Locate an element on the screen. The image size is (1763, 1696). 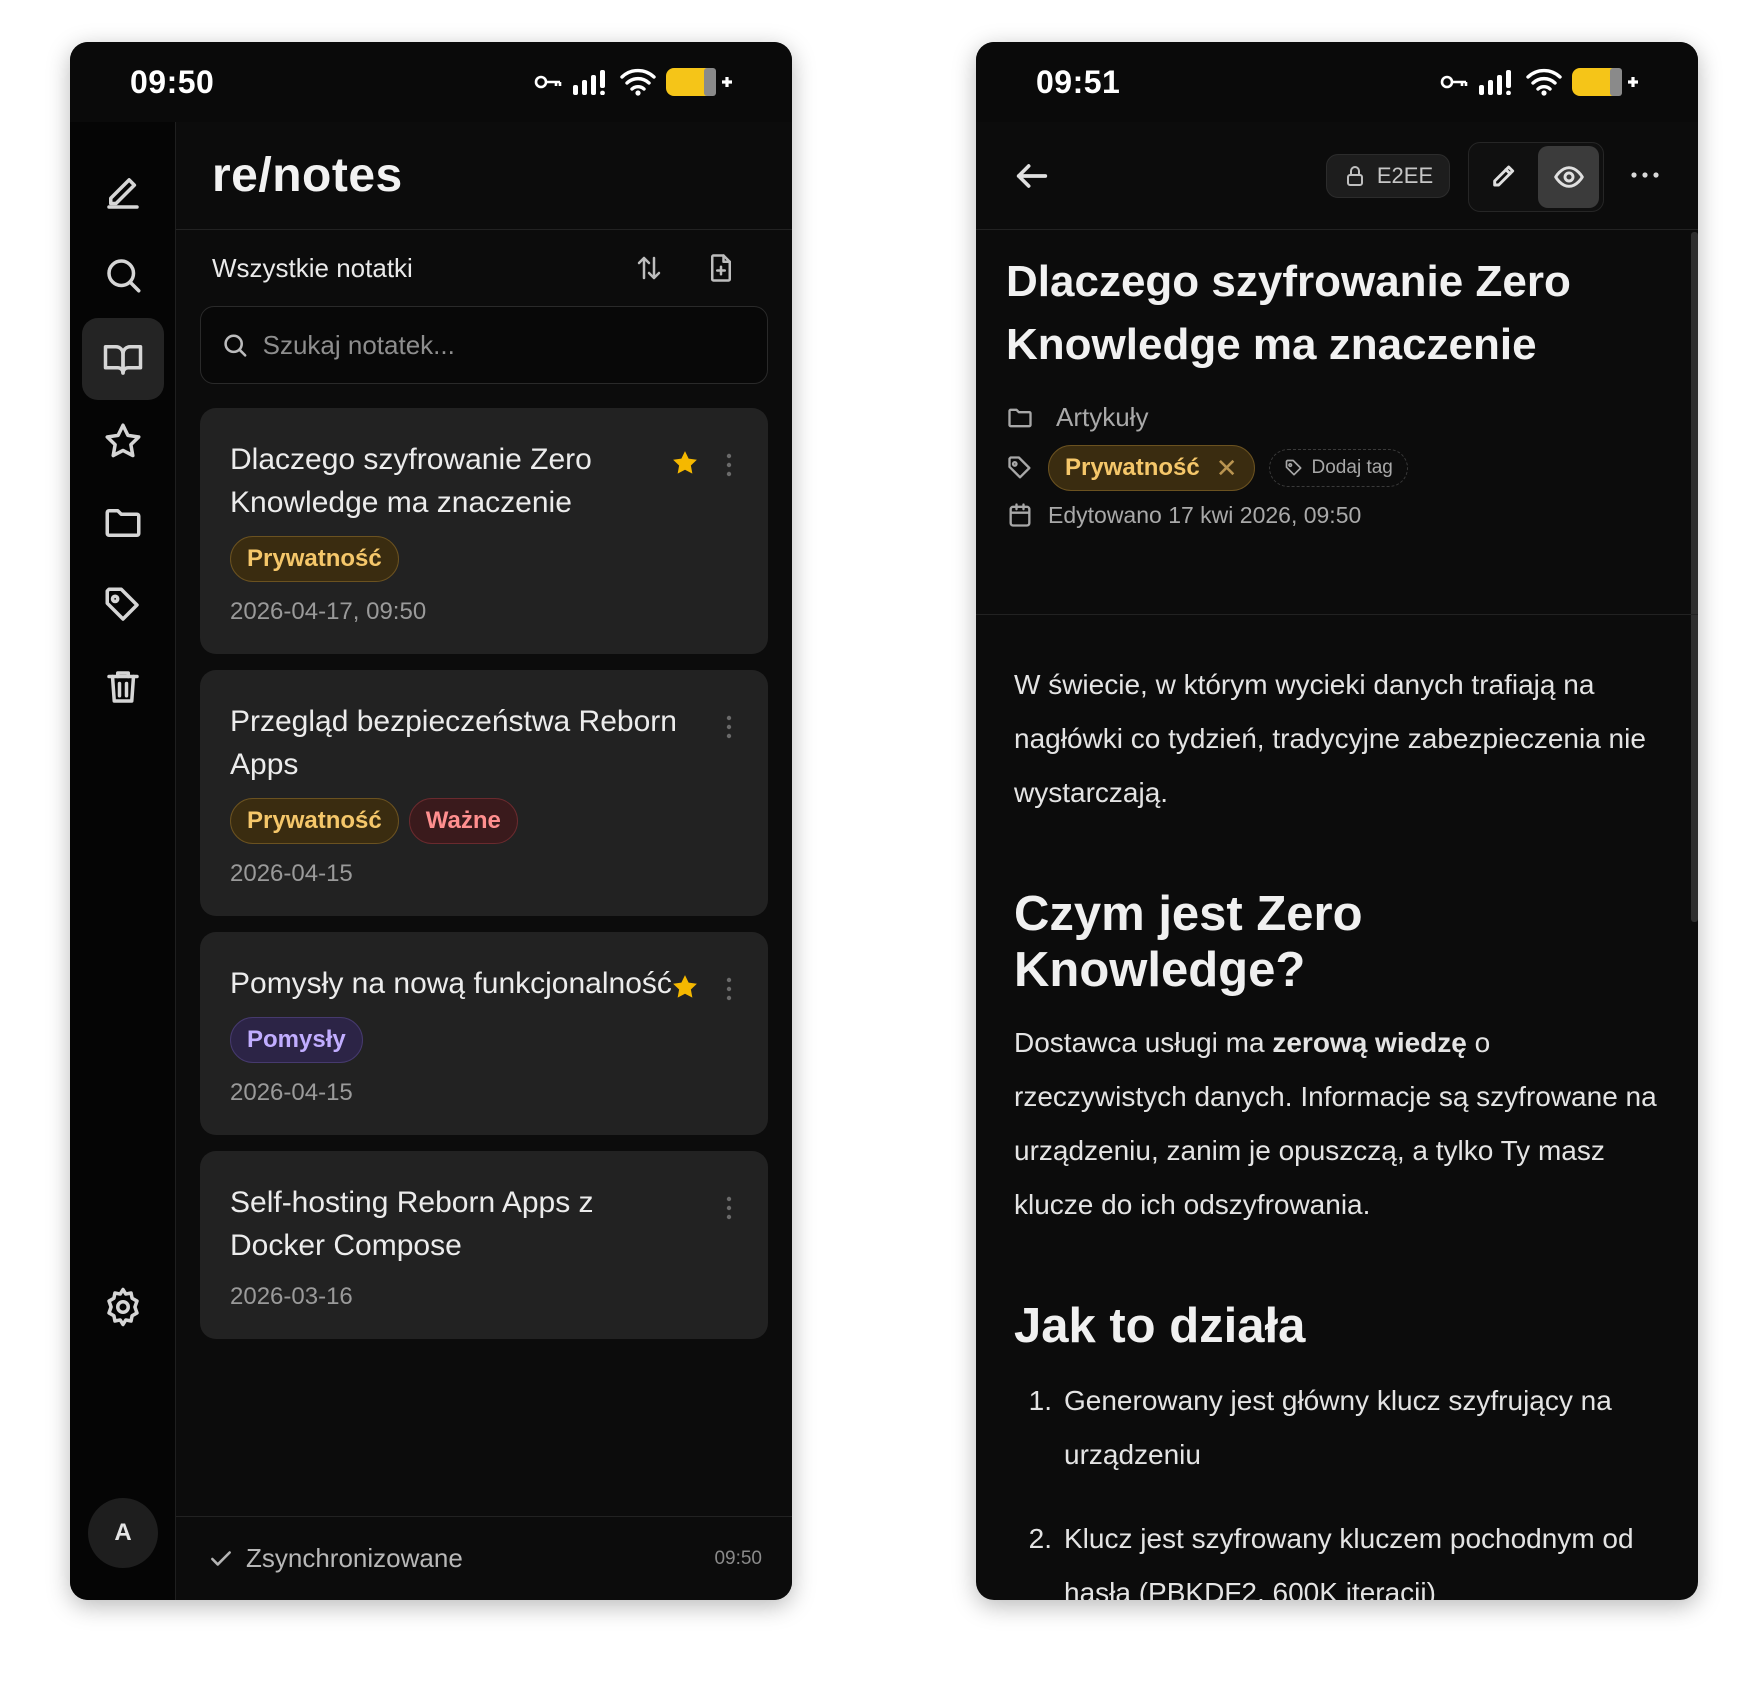
add-tag-button: Dodaj tag is located at coordinates (1338, 468).